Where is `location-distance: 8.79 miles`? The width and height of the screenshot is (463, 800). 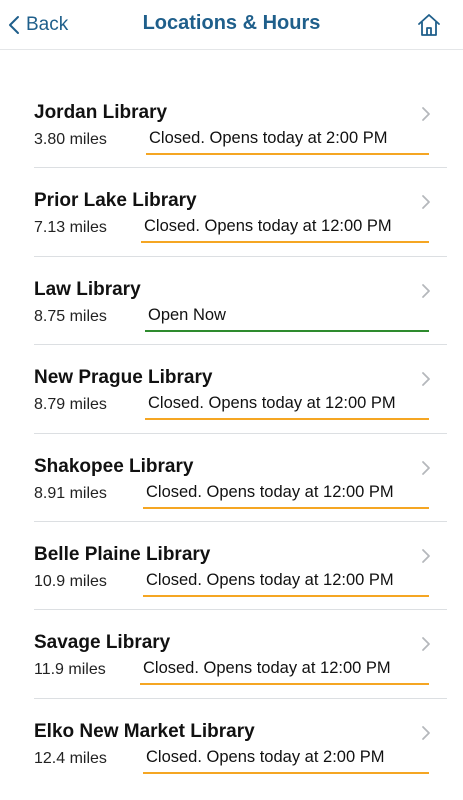
location-distance: 8.79 miles is located at coordinates (70, 405).